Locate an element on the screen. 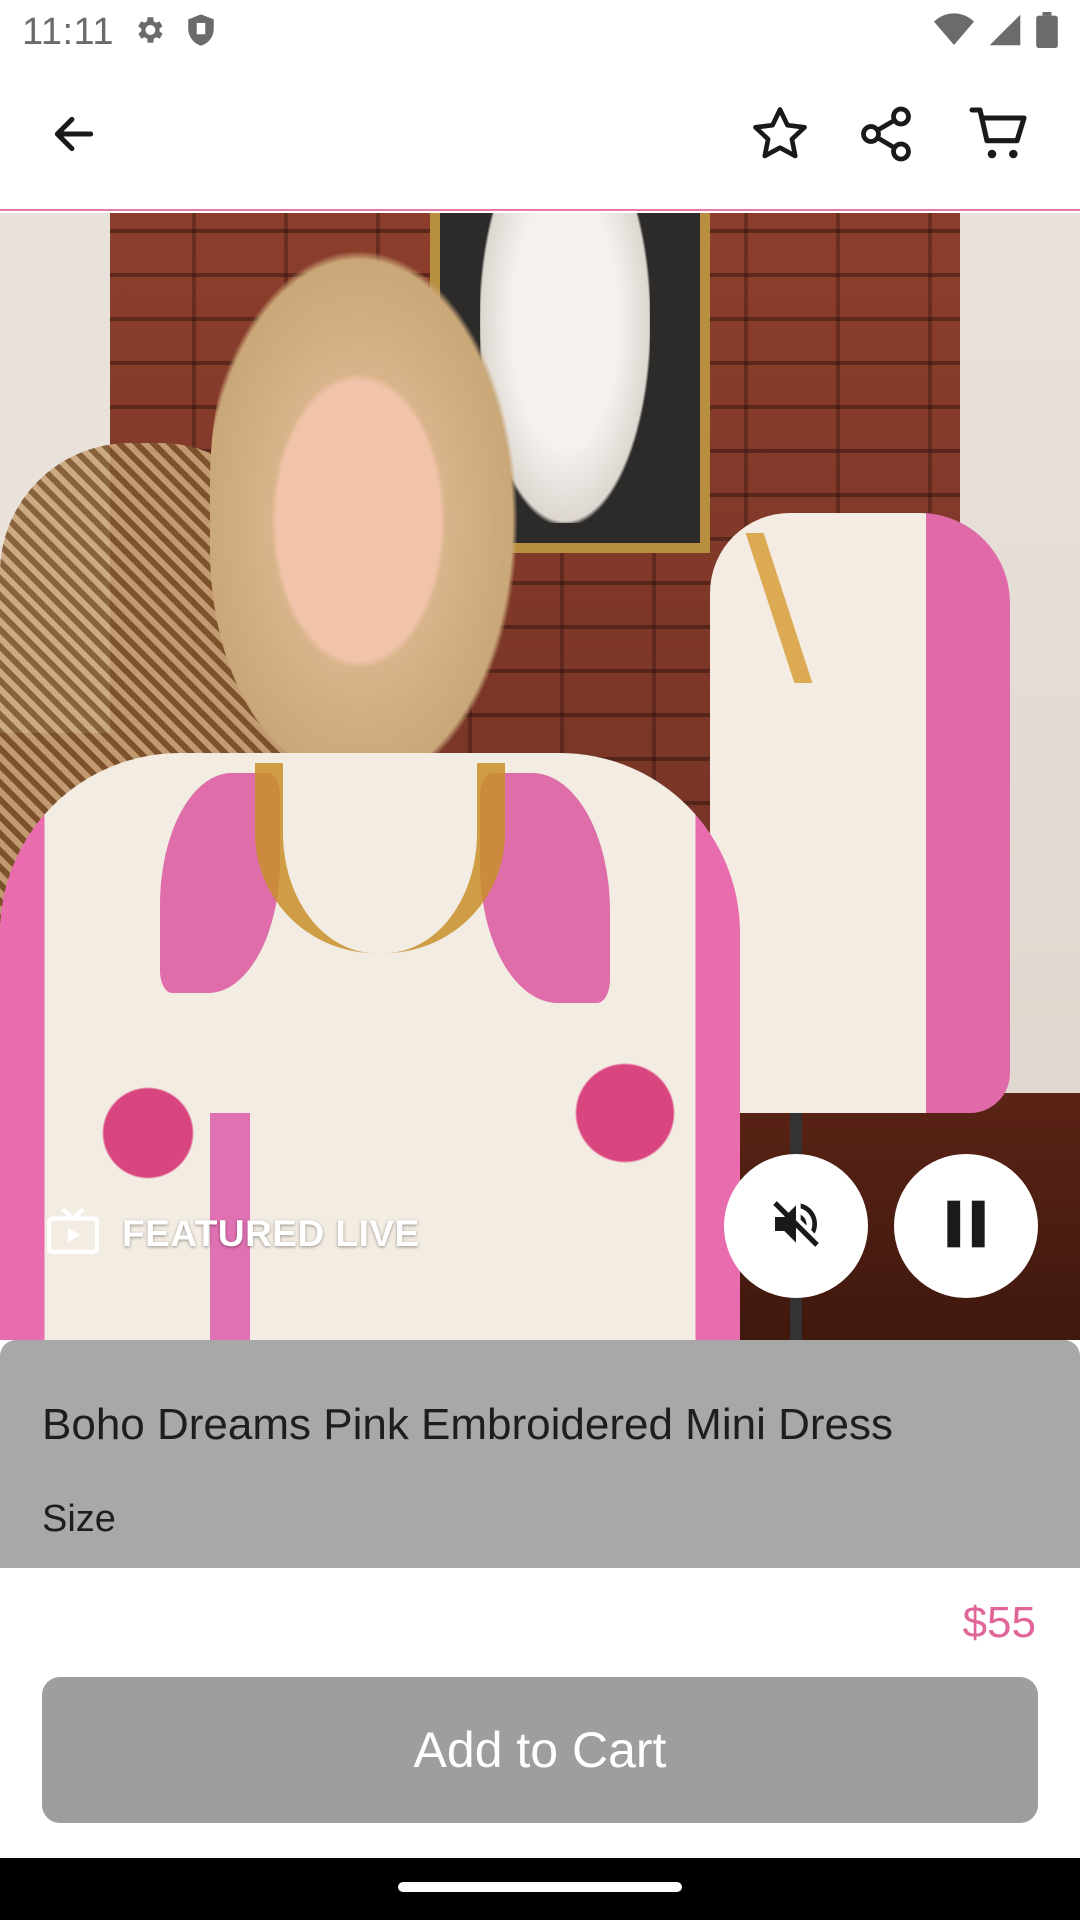 The width and height of the screenshot is (1080, 1920). tv-icon is located at coordinates (73, 1233).